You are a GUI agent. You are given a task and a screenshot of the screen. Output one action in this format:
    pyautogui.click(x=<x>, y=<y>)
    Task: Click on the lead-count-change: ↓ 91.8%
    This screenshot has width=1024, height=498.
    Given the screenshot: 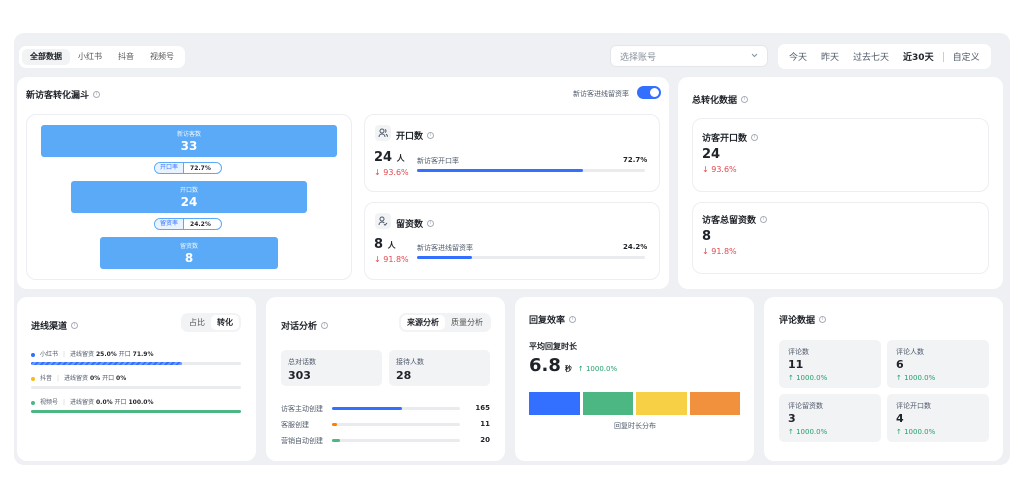 What is the action you would take?
    pyautogui.click(x=391, y=259)
    